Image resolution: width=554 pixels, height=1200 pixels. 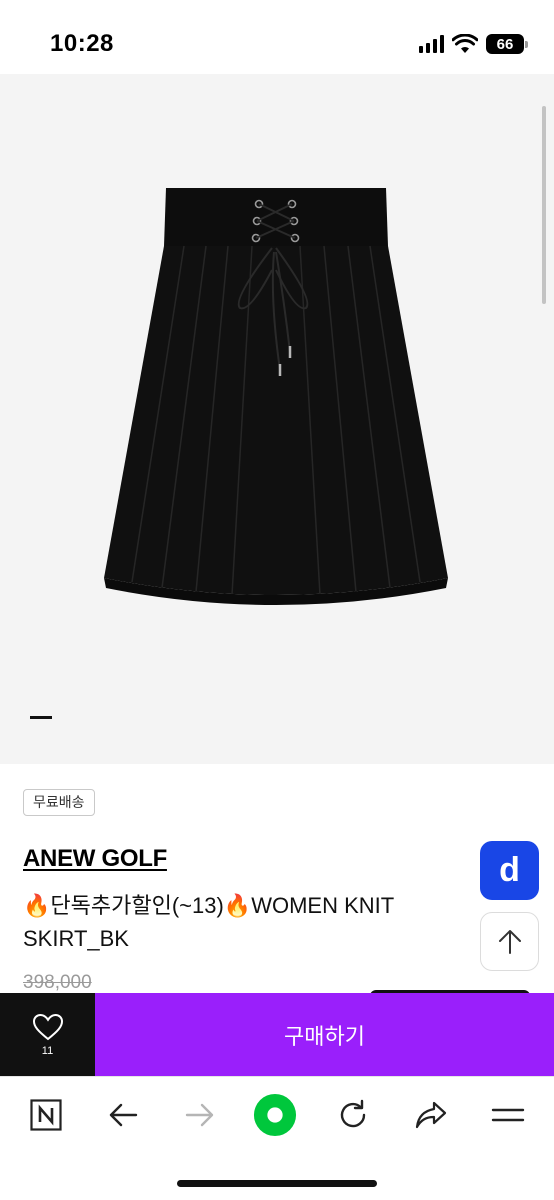 I want to click on arrow-up-icon, so click(x=509, y=941).